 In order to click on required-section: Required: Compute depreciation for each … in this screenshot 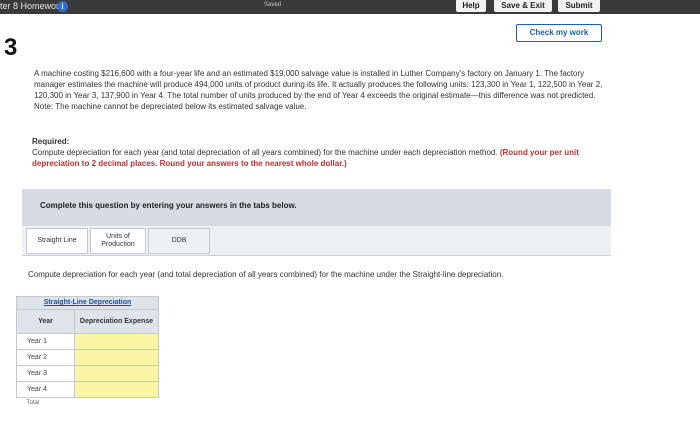, I will do `click(327, 152)`.